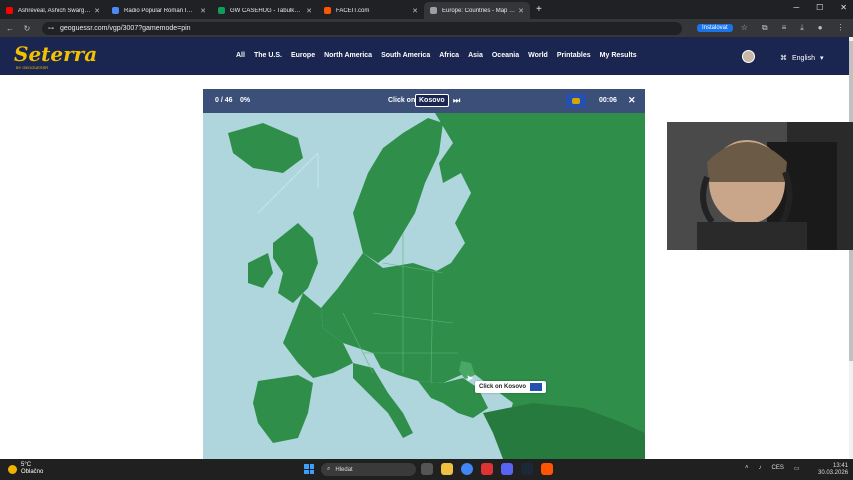 The height and width of the screenshot is (480, 853). What do you see at coordinates (475, 55) in the screenshot?
I see `nav-asia: Asia` at bounding box center [475, 55].